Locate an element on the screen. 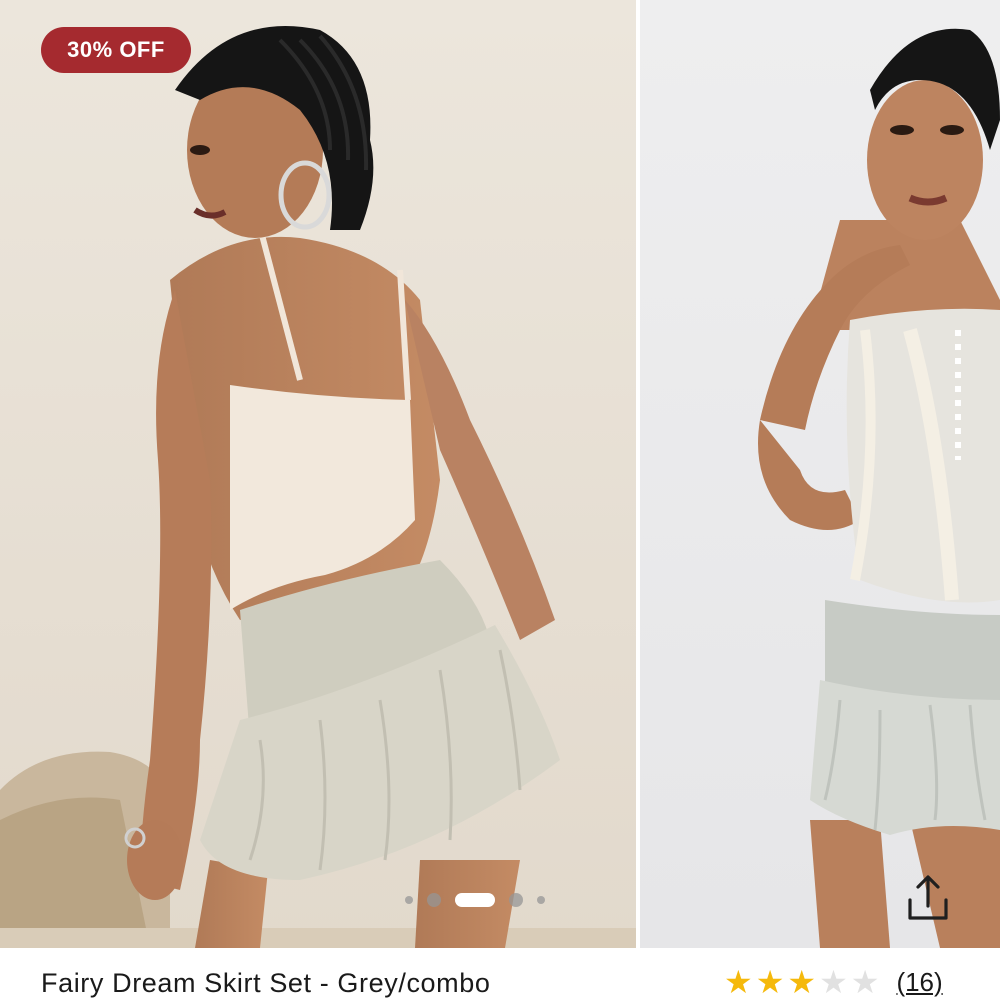  product-rating: ★ ★ ★ ★ ★ (16) is located at coordinates (833, 982).